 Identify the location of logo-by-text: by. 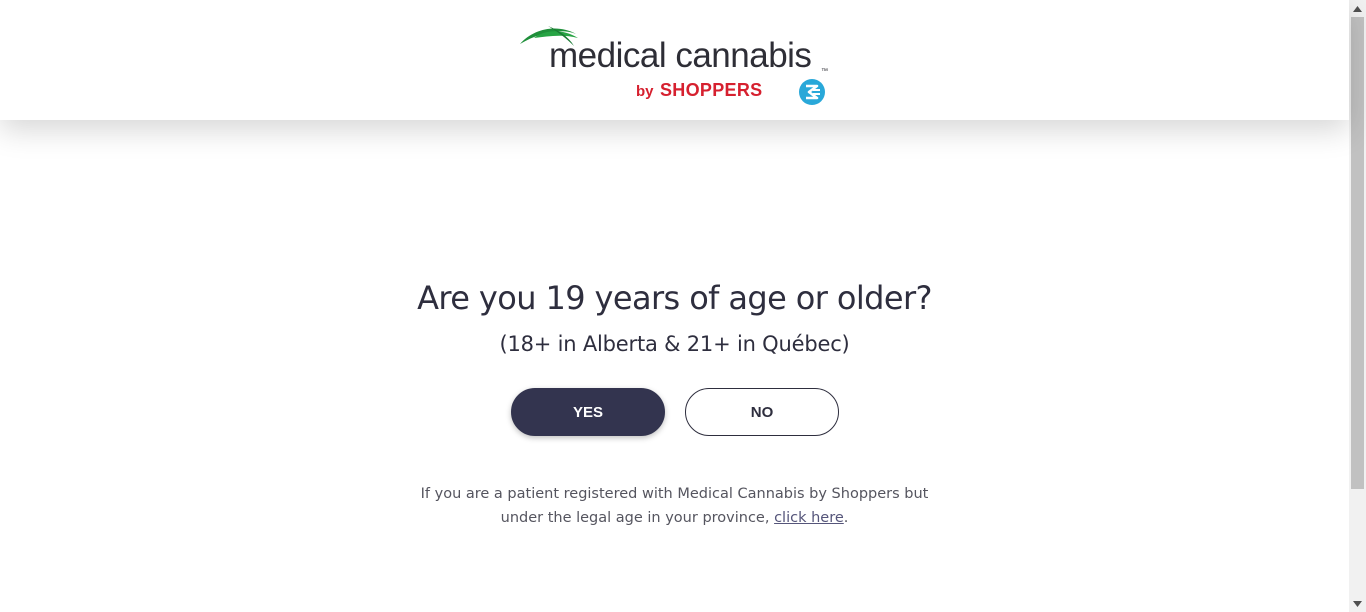
(645, 91).